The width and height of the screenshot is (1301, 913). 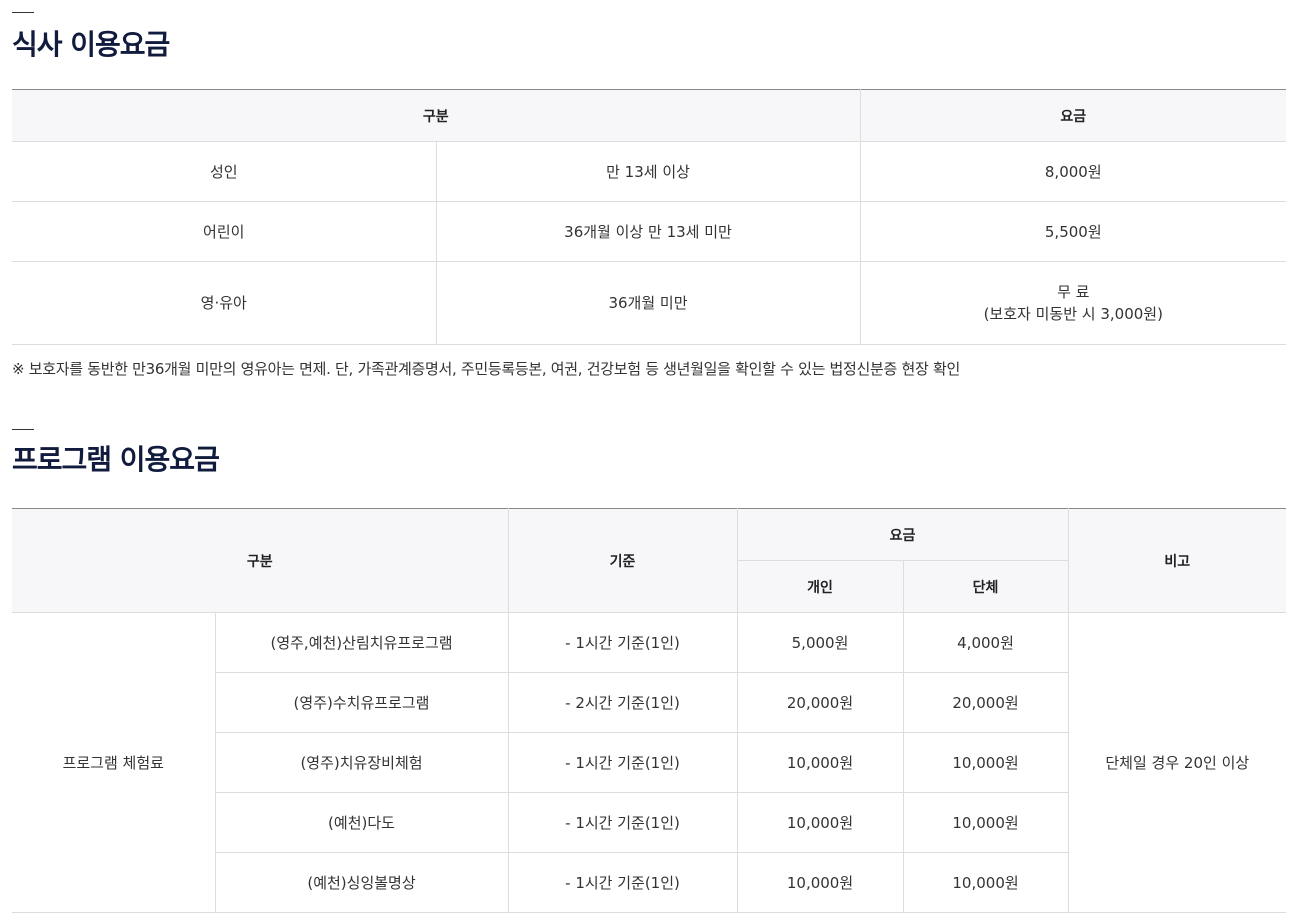 I want to click on row-condition: 만 13세 이상, so click(x=648, y=171).